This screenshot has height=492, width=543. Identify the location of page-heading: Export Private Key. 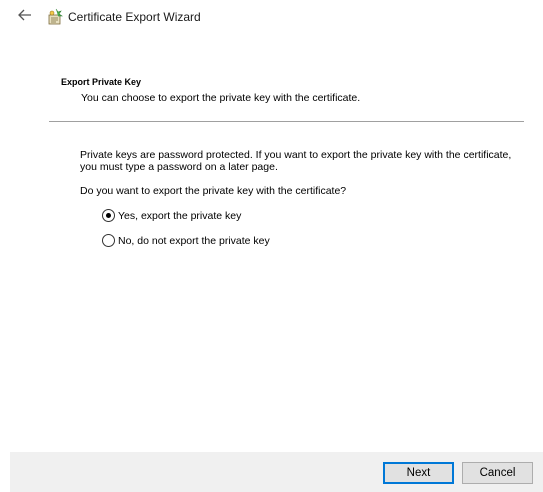
(101, 82).